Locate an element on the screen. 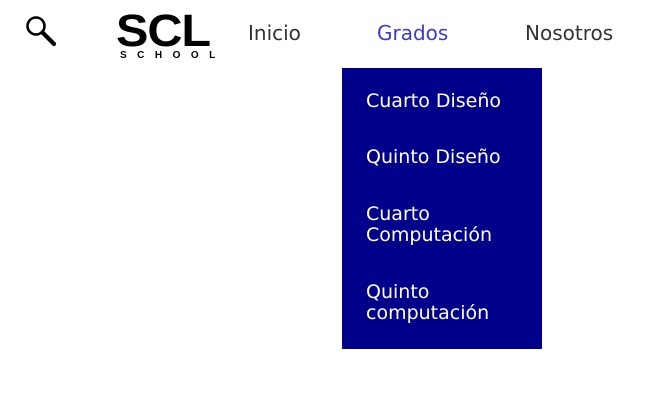 The height and width of the screenshot is (402, 668). dropdown-item-label-line-2: Computación is located at coordinates (429, 235).